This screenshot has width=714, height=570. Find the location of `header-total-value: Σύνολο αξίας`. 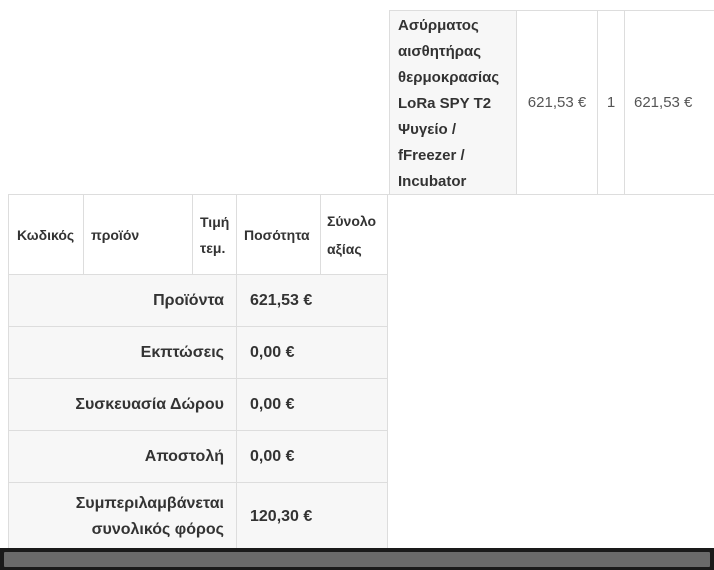

header-total-value: Σύνολο αξίας is located at coordinates (354, 234).